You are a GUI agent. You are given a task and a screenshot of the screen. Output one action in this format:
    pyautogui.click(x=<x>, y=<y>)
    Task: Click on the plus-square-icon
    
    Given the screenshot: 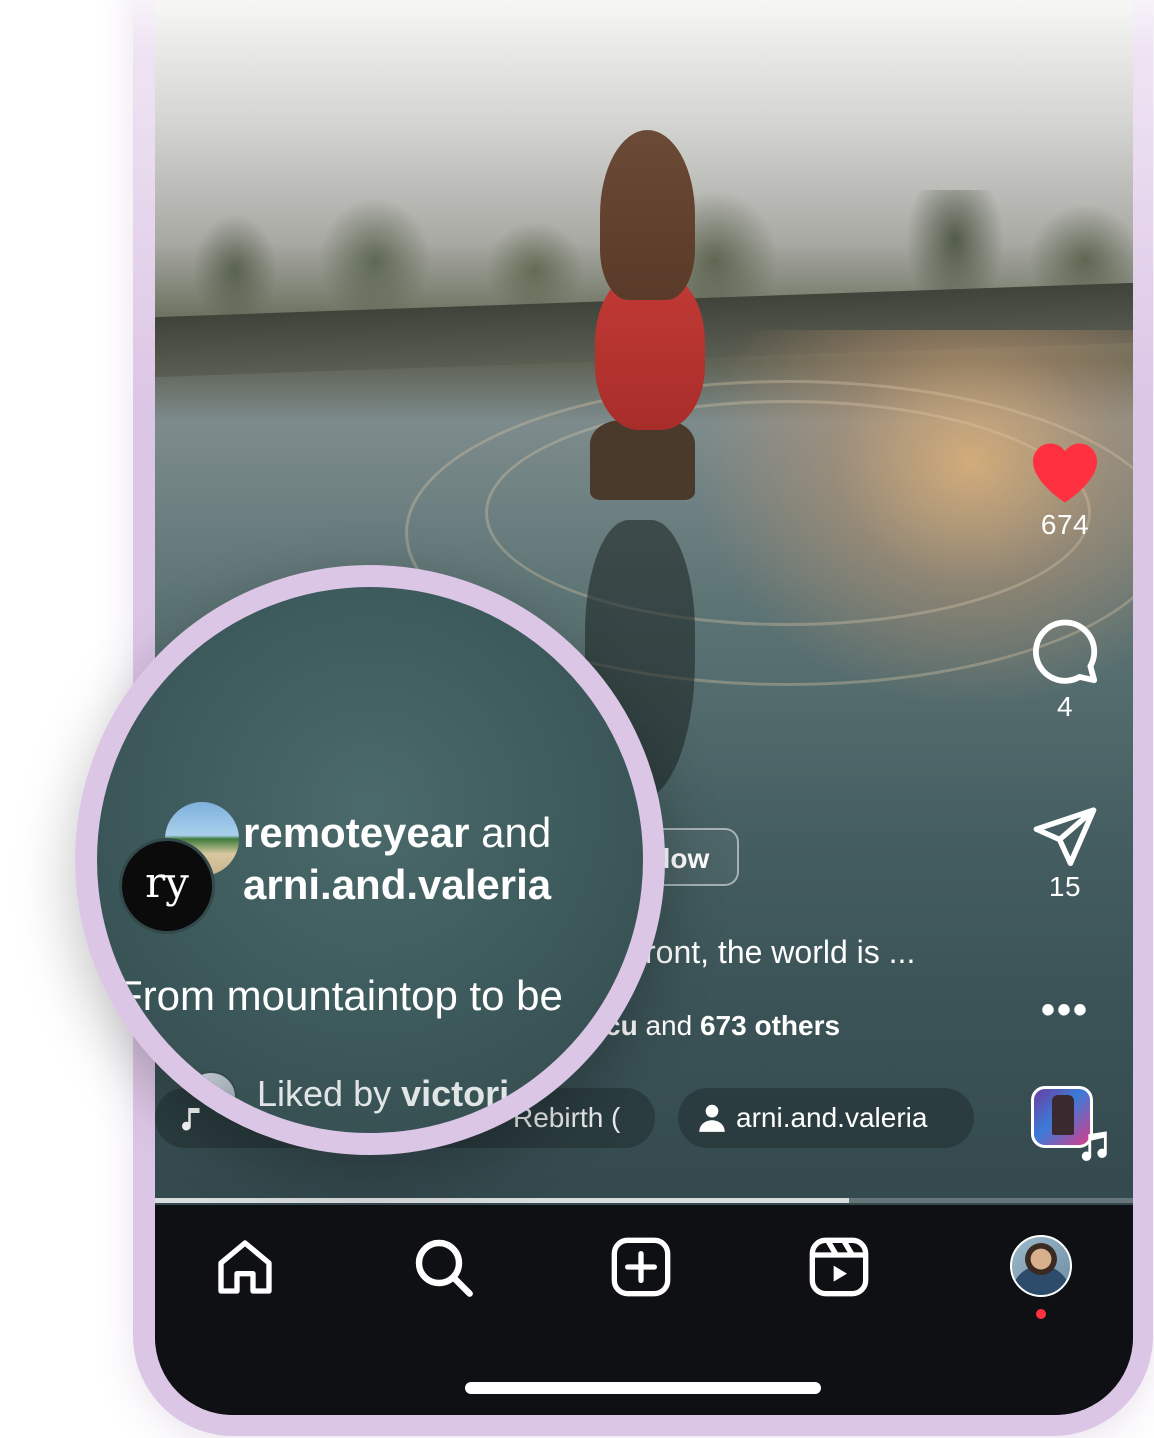 What is the action you would take?
    pyautogui.click(x=641, y=1267)
    